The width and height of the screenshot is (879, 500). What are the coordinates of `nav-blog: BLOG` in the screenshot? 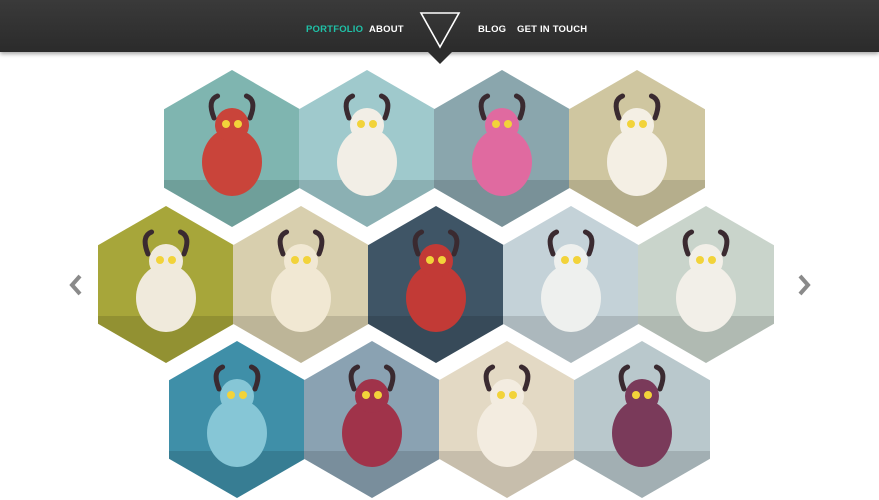 It's located at (492, 29).